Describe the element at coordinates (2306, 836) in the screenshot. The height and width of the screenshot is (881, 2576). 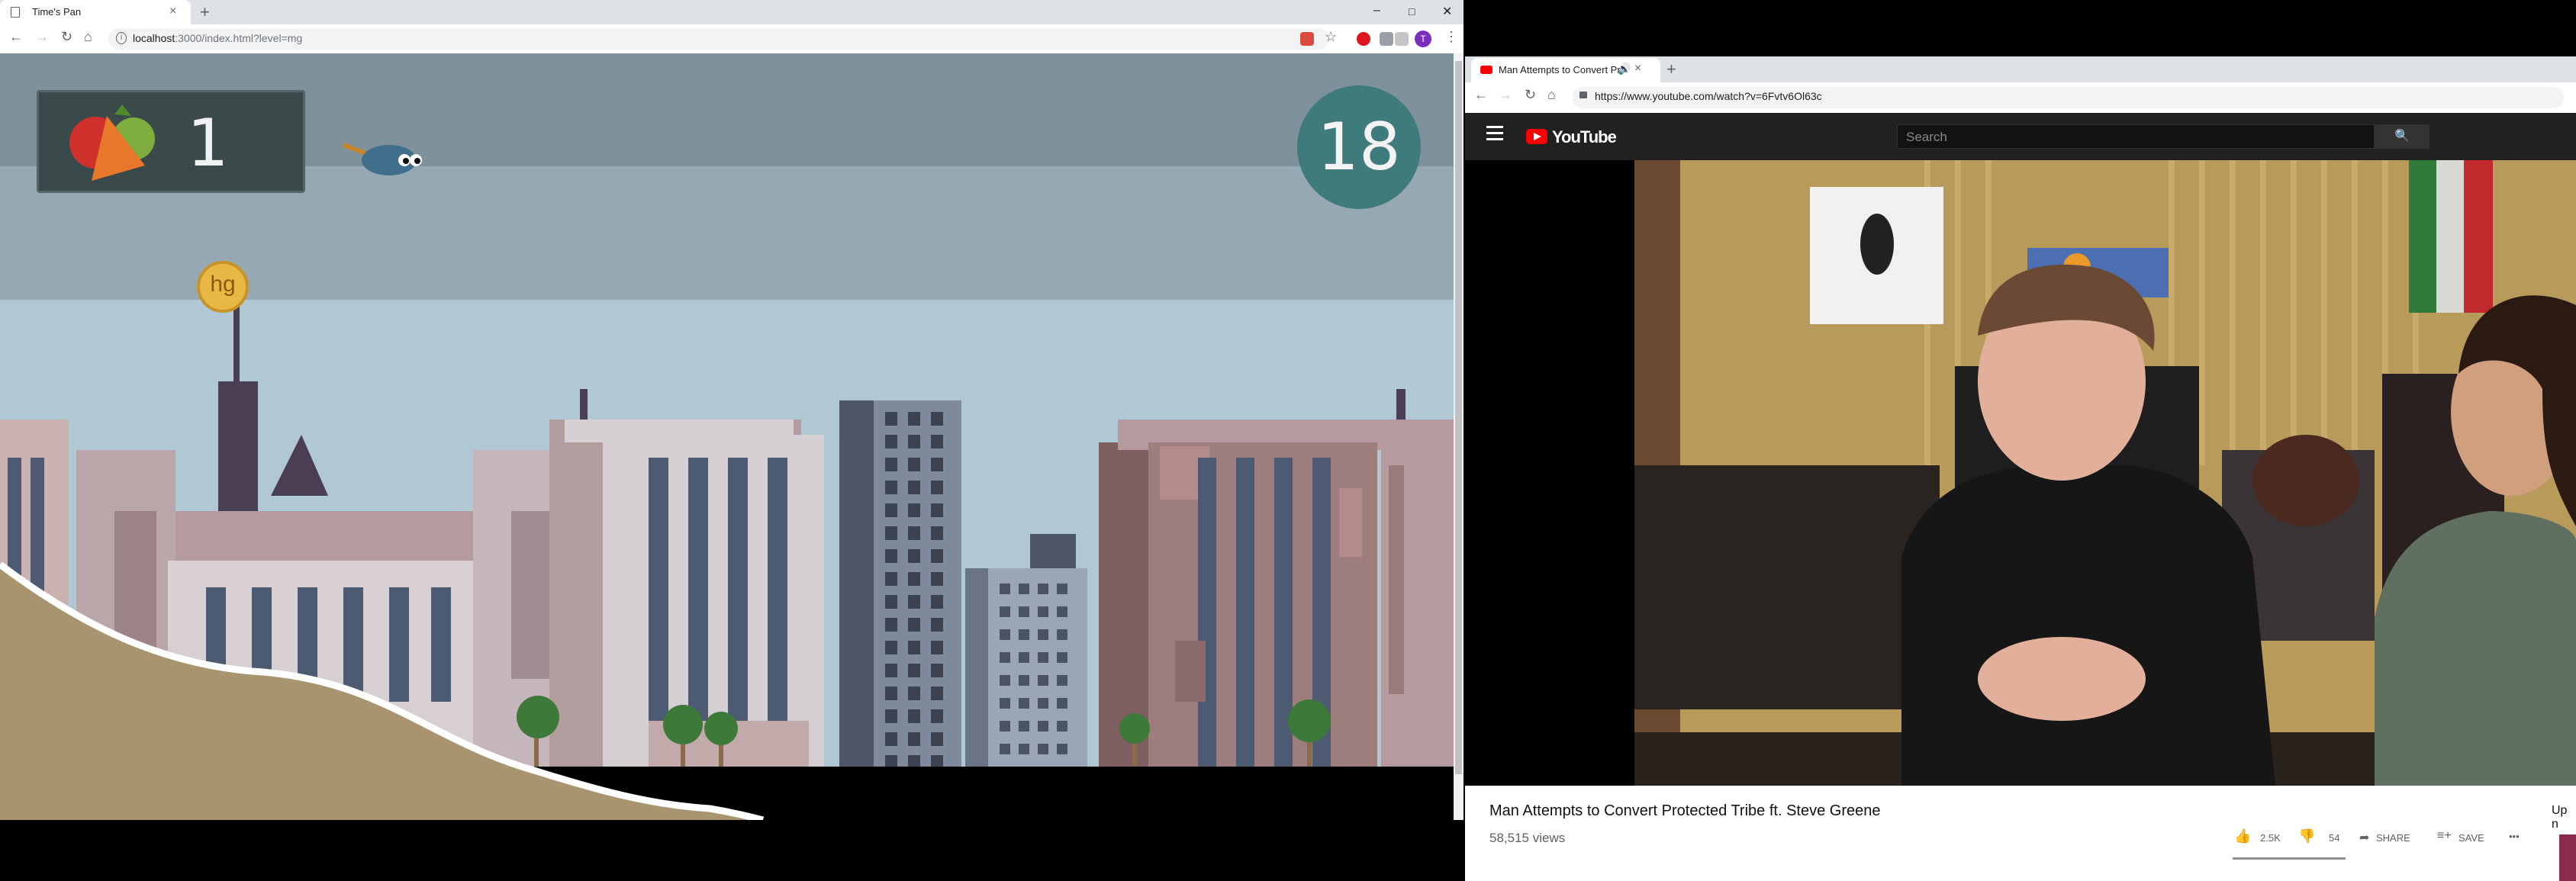
I see `thumbs-down-icon: 👎` at that location.